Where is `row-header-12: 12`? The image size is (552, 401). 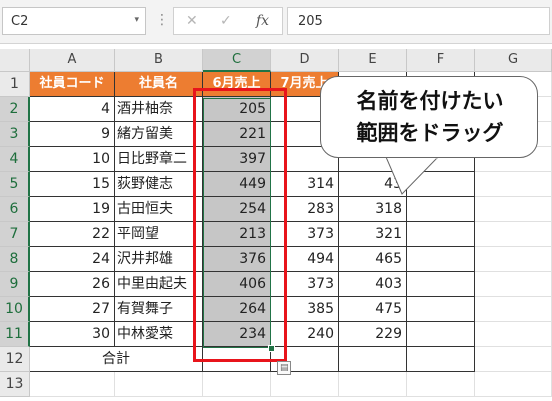
row-header-12: 12 is located at coordinates (15, 359).